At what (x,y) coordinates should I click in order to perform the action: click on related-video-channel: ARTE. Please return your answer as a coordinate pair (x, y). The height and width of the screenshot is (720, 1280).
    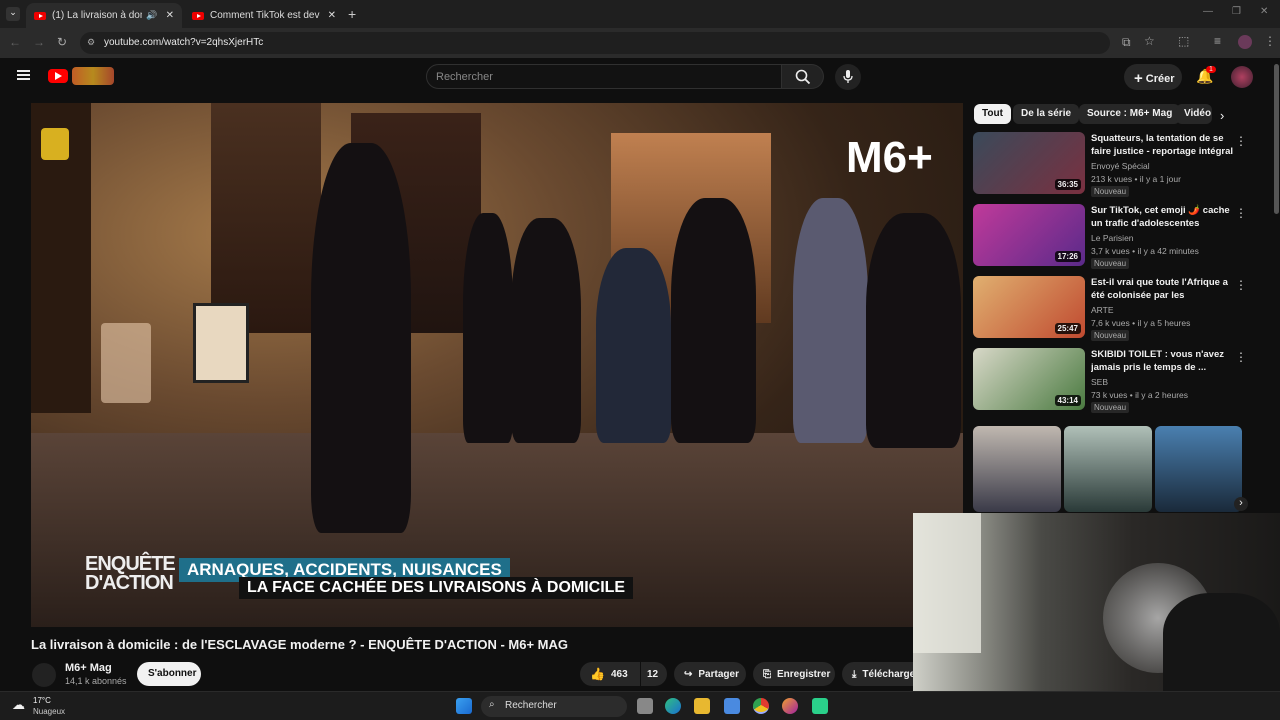
    Looking at the image, I should click on (1102, 310).